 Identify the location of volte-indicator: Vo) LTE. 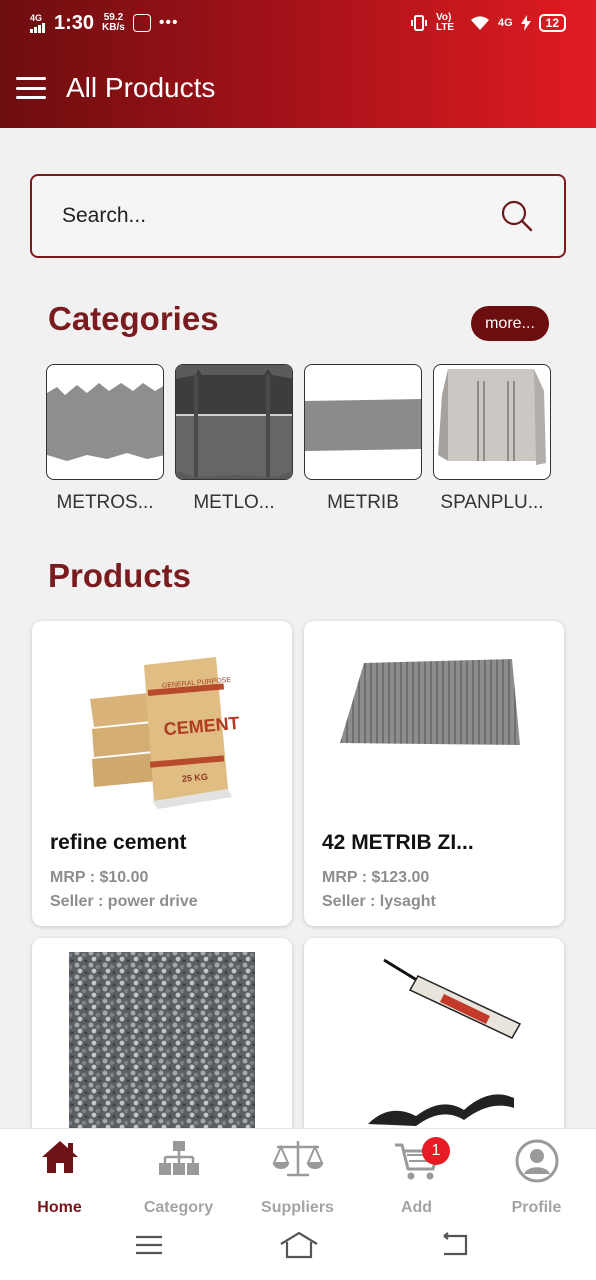
(445, 22).